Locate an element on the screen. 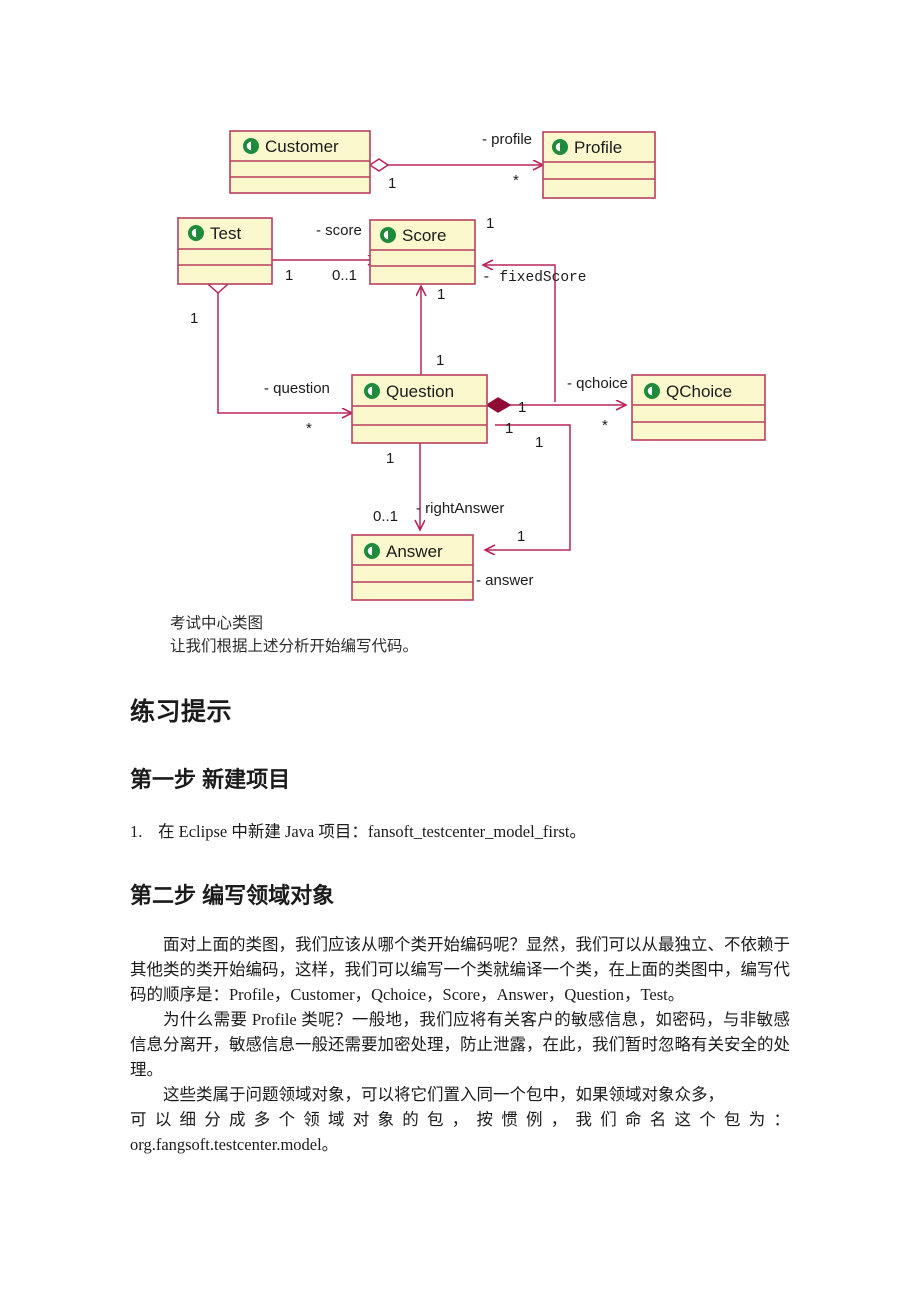 This screenshot has width=920, height=1302. class-name-answer: Answer is located at coordinates (414, 551).